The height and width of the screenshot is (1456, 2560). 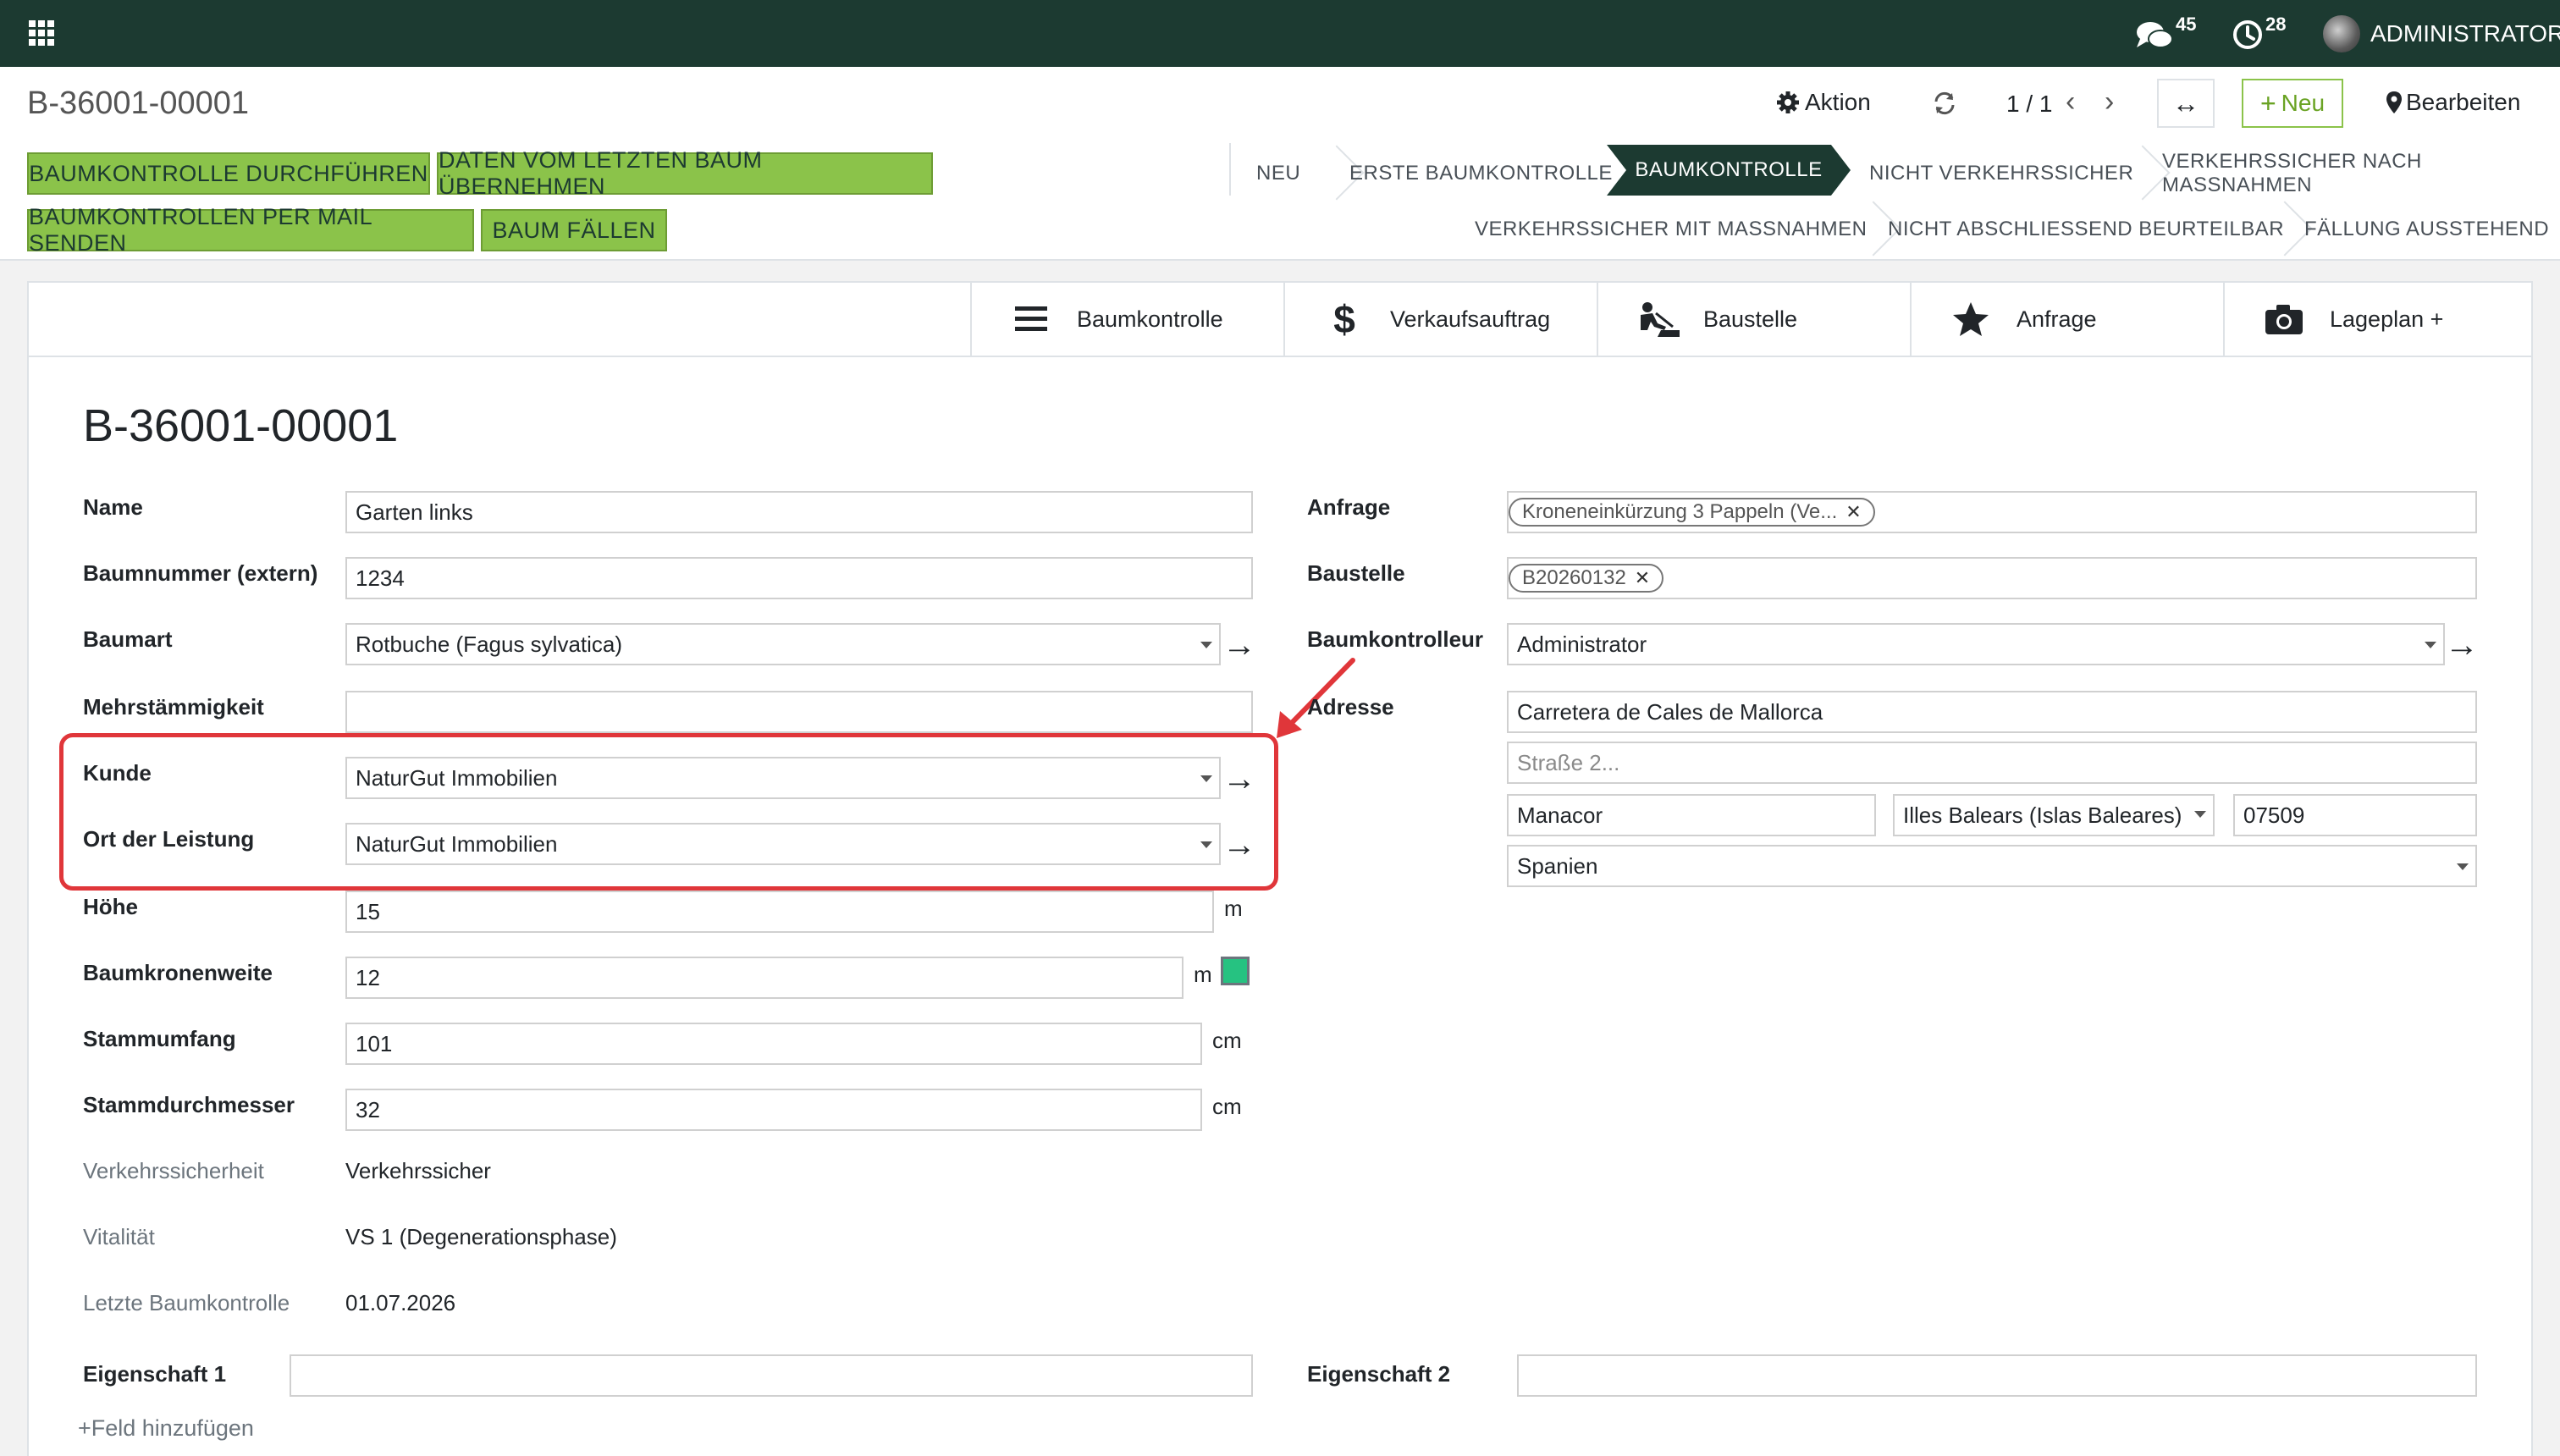 I want to click on dollar-icon: $, so click(x=1344, y=319).